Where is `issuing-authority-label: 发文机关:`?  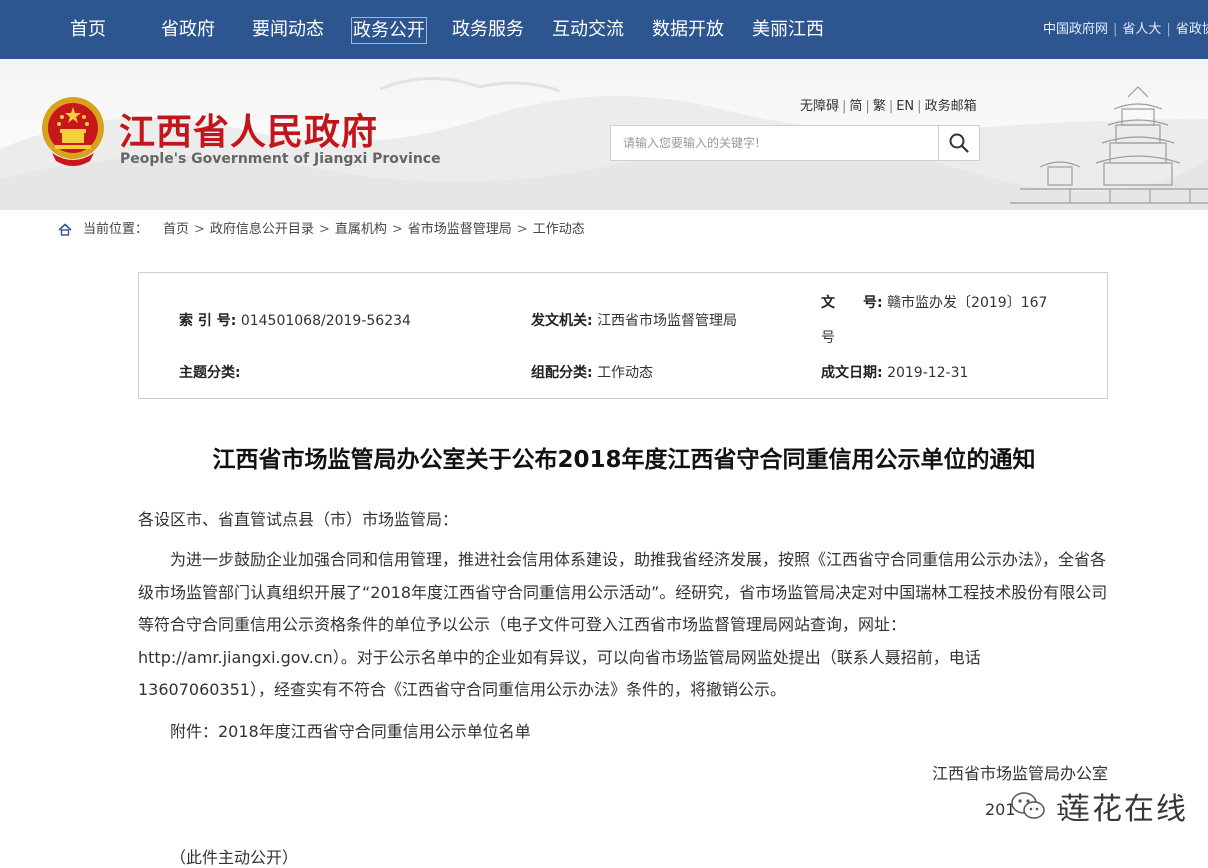 issuing-authority-label: 发文机关: is located at coordinates (562, 321).